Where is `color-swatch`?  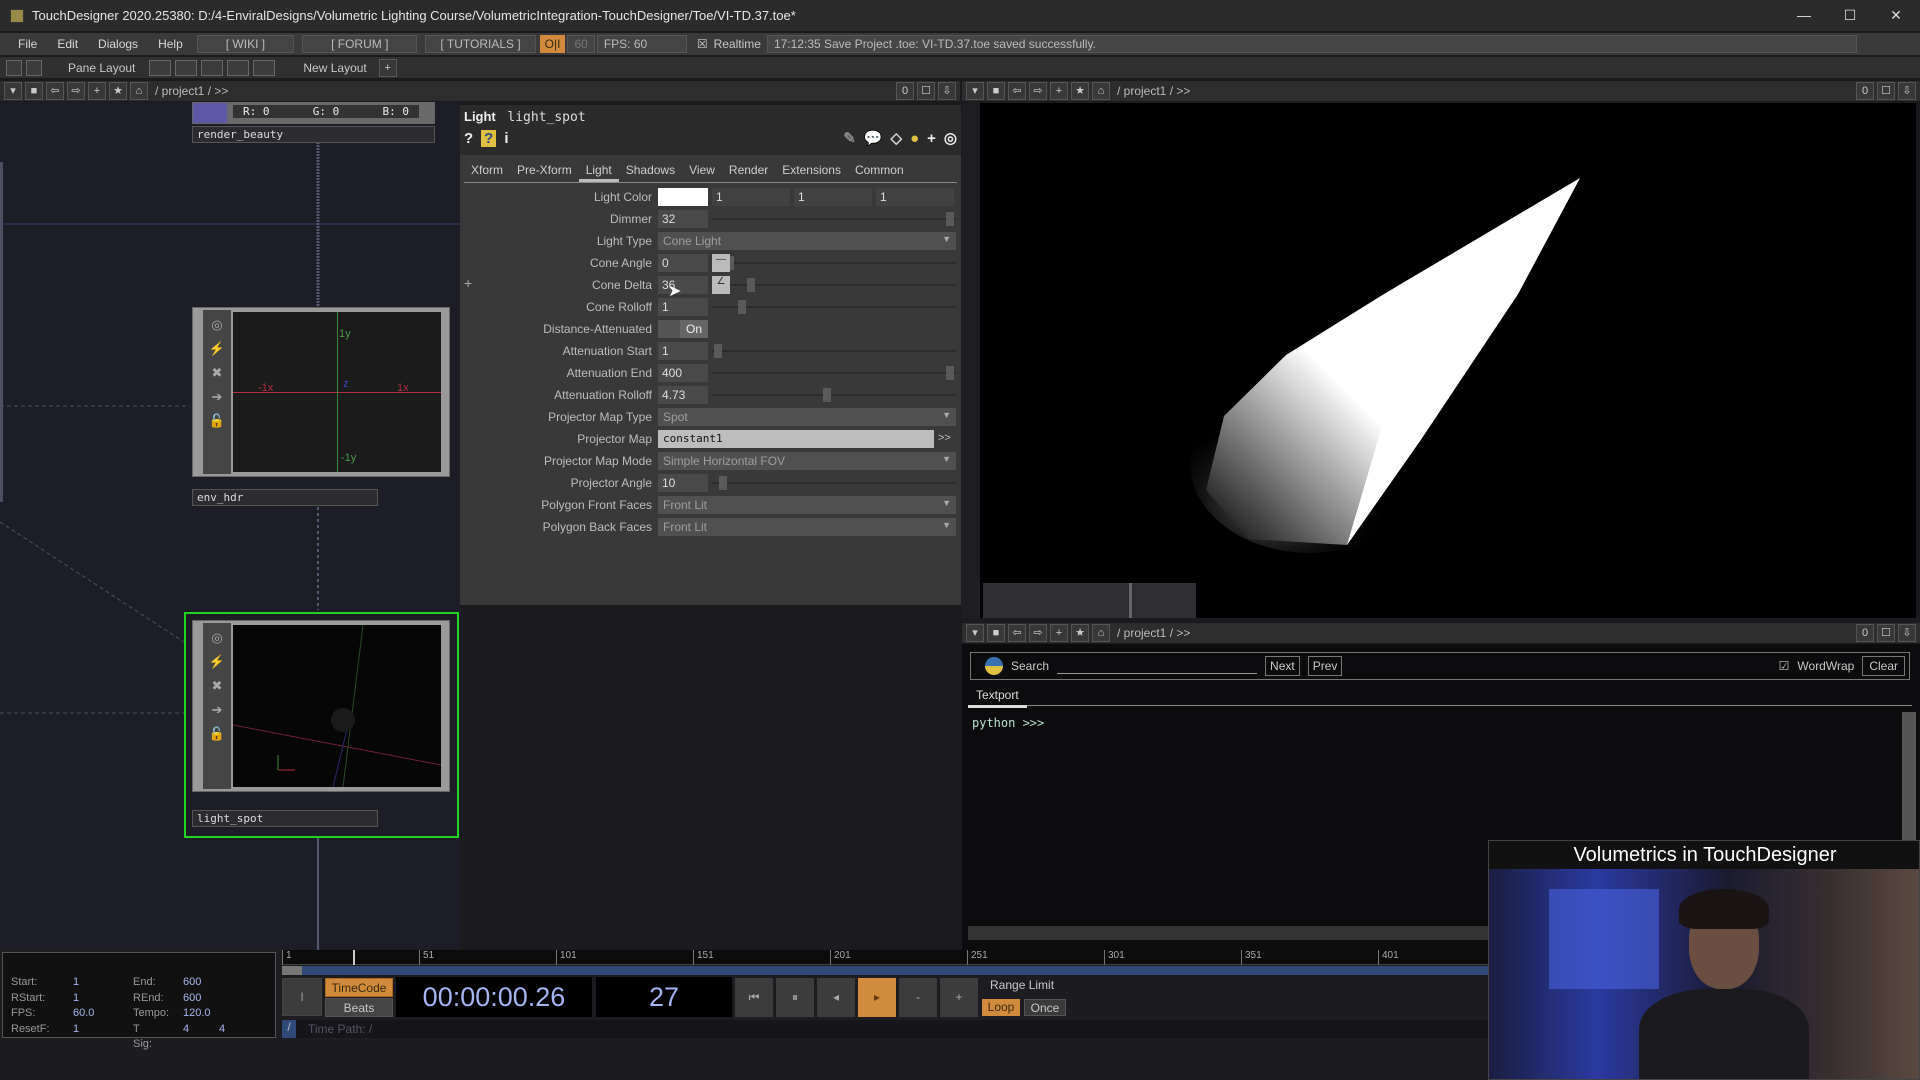 color-swatch is located at coordinates (683, 197).